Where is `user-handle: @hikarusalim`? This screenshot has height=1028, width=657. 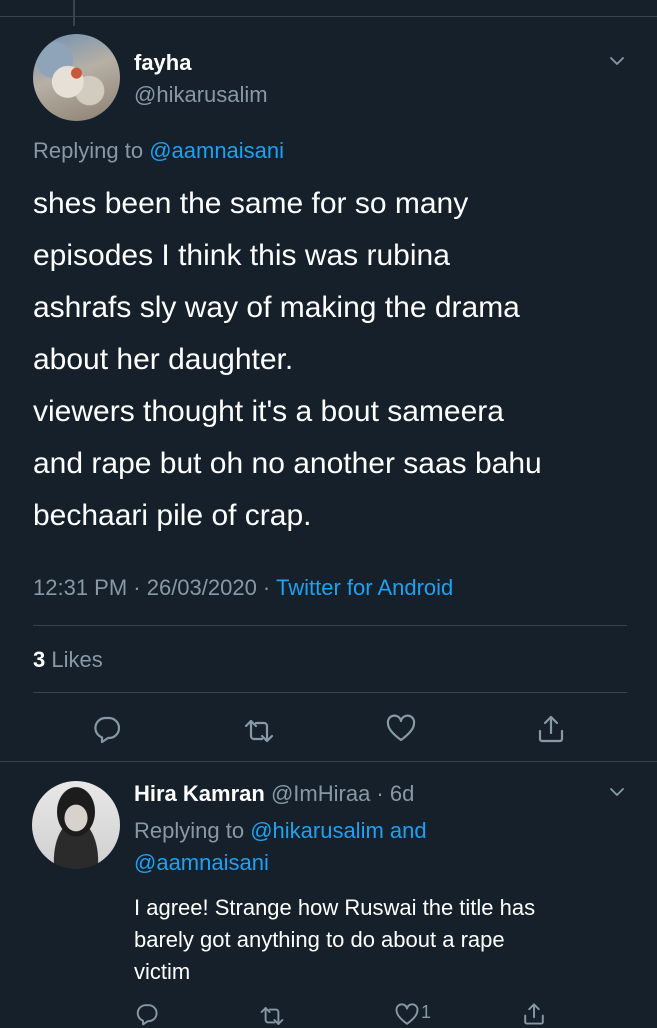 user-handle: @hikarusalim is located at coordinates (201, 95).